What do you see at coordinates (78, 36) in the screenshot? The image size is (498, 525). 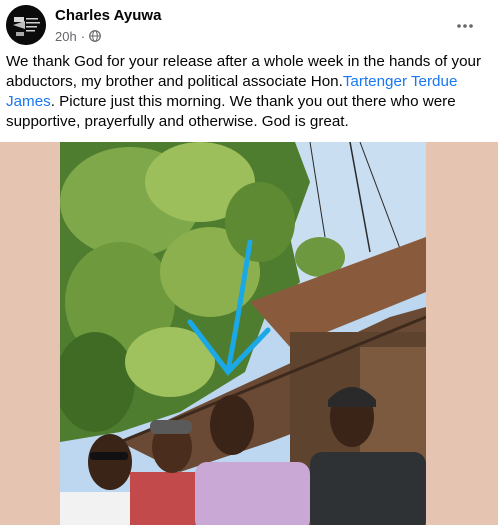 I see `post-meta: 20h ·` at bounding box center [78, 36].